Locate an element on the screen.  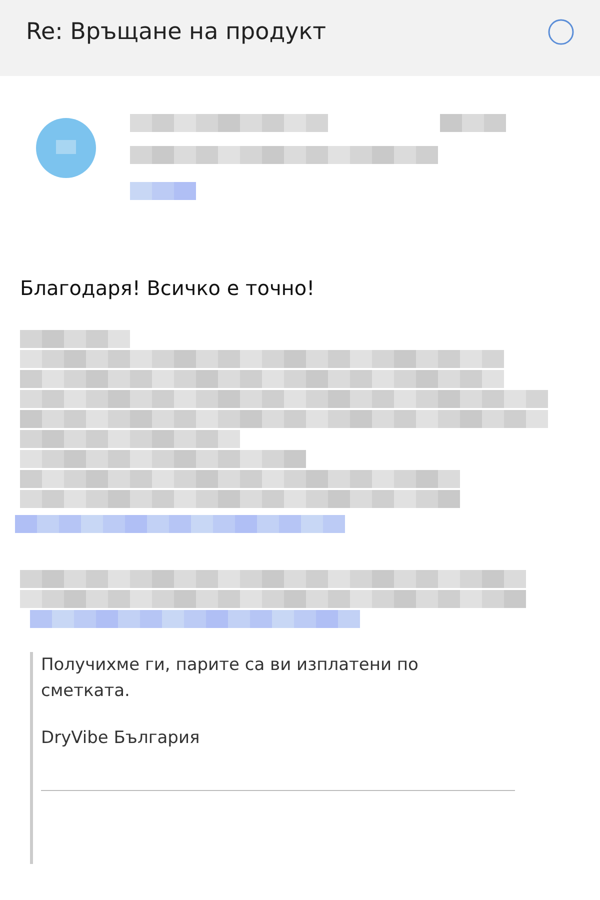
quoted-text: Получихме ги, парите са ви изплатени по сметката. is located at coordinates (230, 678).